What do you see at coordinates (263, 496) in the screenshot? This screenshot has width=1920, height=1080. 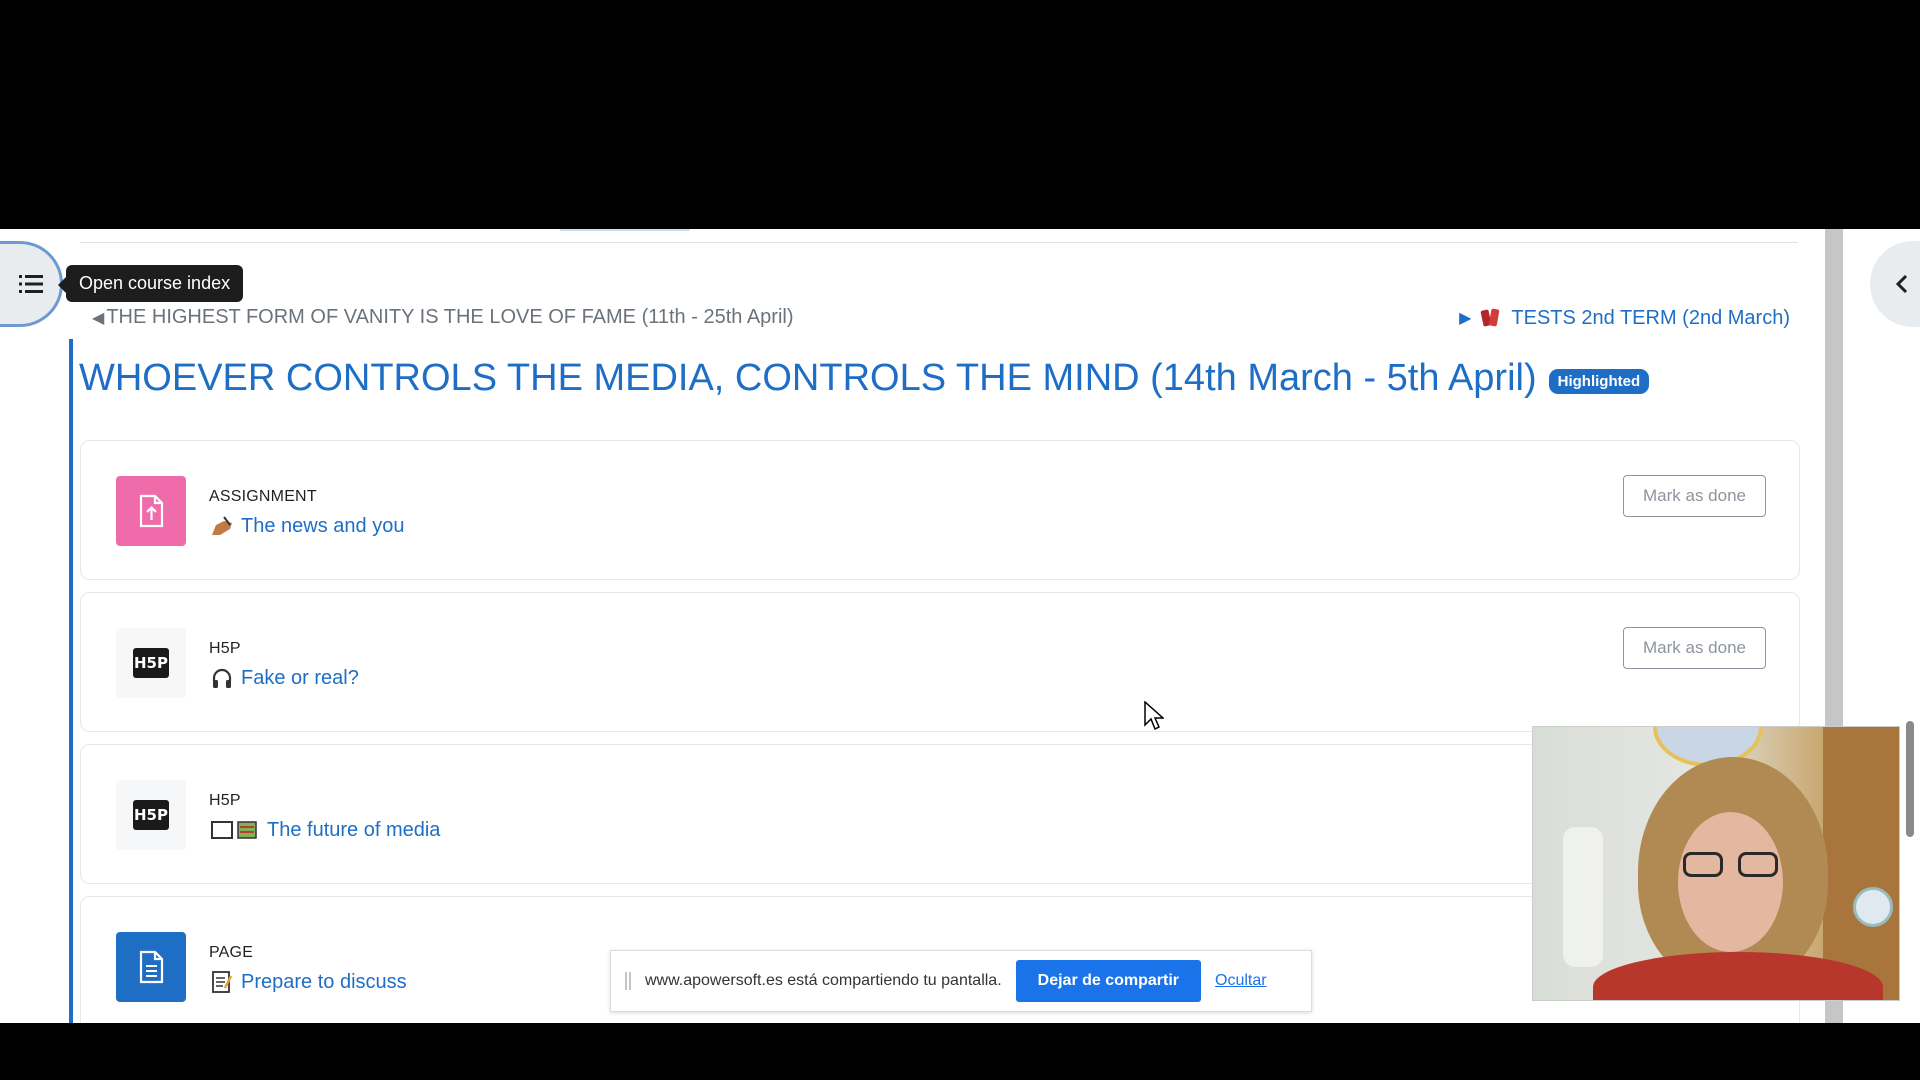 I see `activity-type-label: ASSIGNMENT` at bounding box center [263, 496].